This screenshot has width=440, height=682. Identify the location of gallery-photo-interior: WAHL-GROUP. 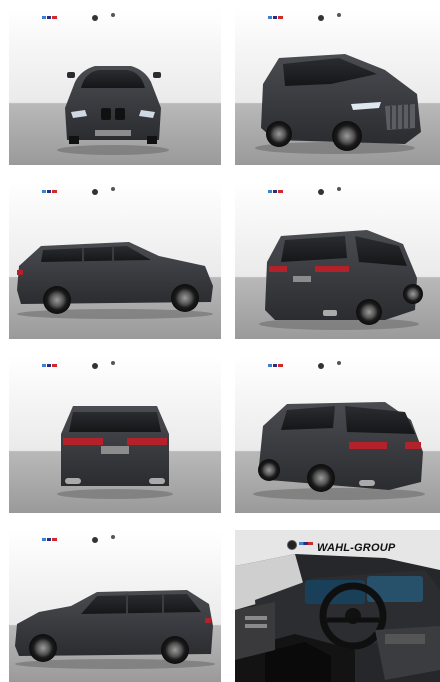
(337, 606).